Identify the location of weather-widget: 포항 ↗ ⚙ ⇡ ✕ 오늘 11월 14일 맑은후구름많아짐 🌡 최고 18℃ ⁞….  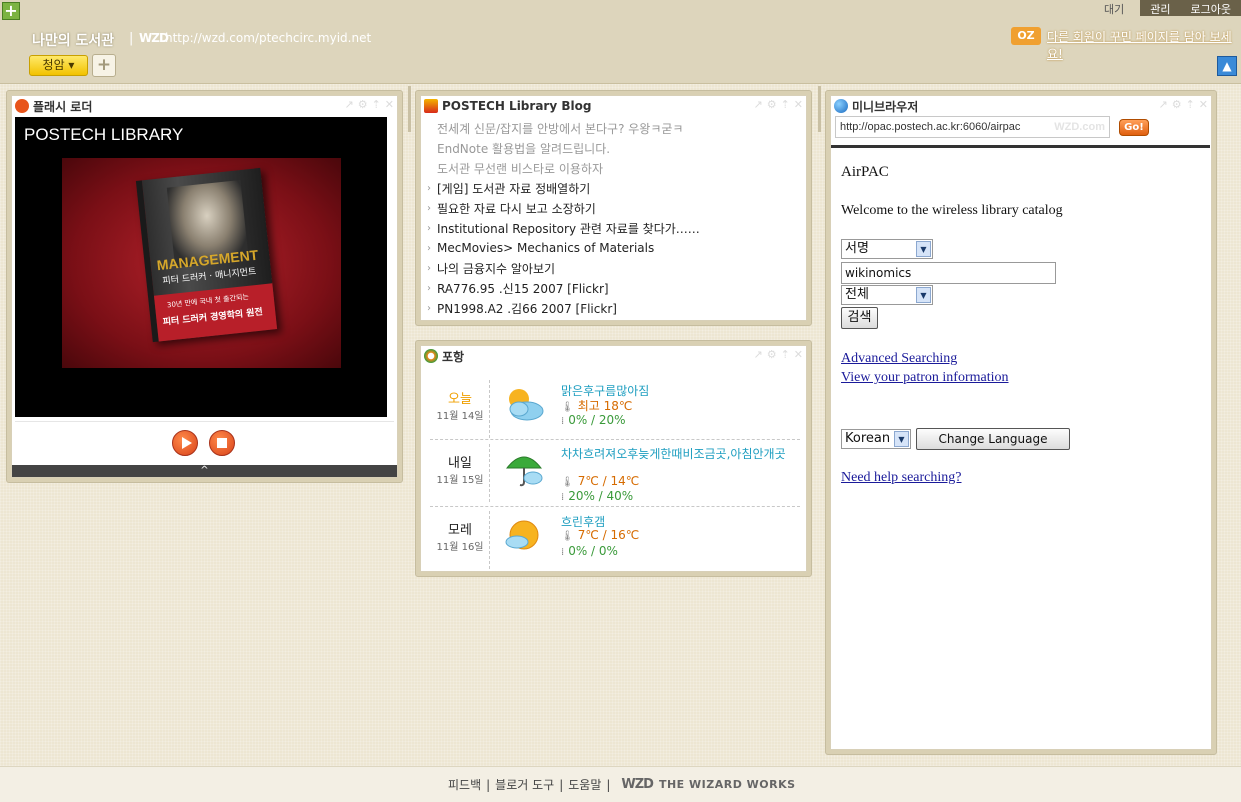
(613, 458).